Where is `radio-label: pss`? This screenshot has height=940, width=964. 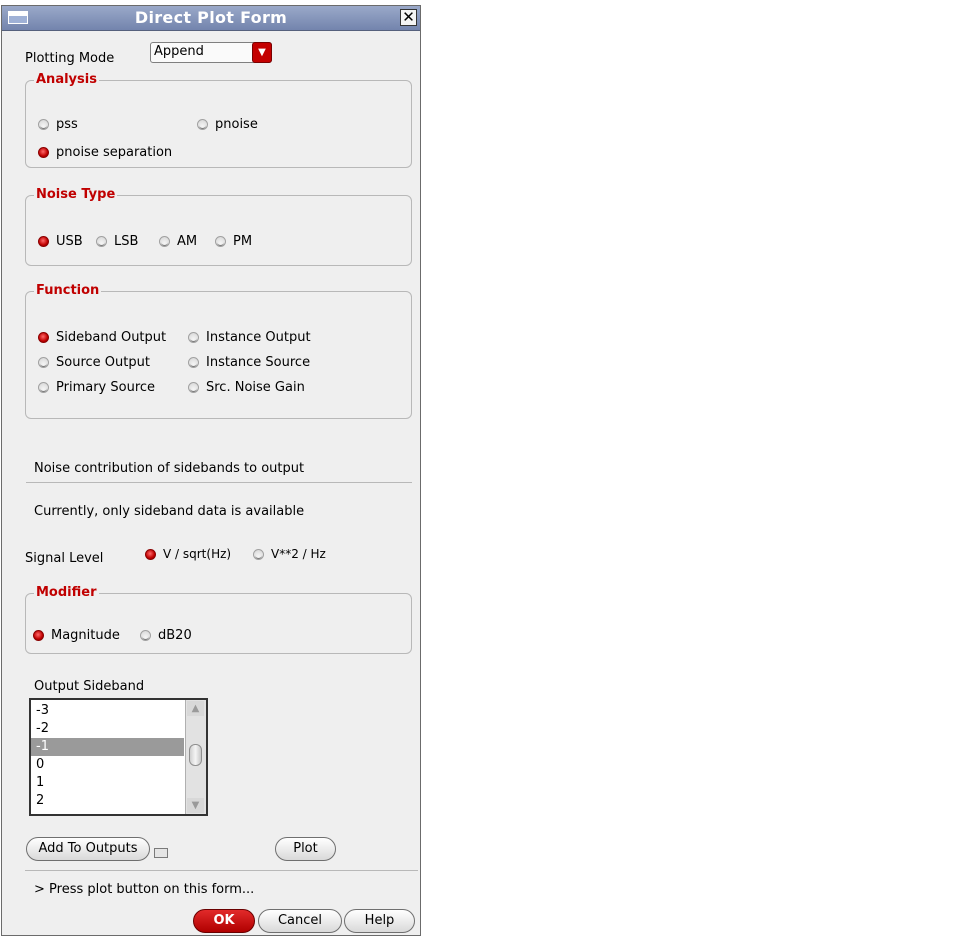
radio-label: pss is located at coordinates (67, 124).